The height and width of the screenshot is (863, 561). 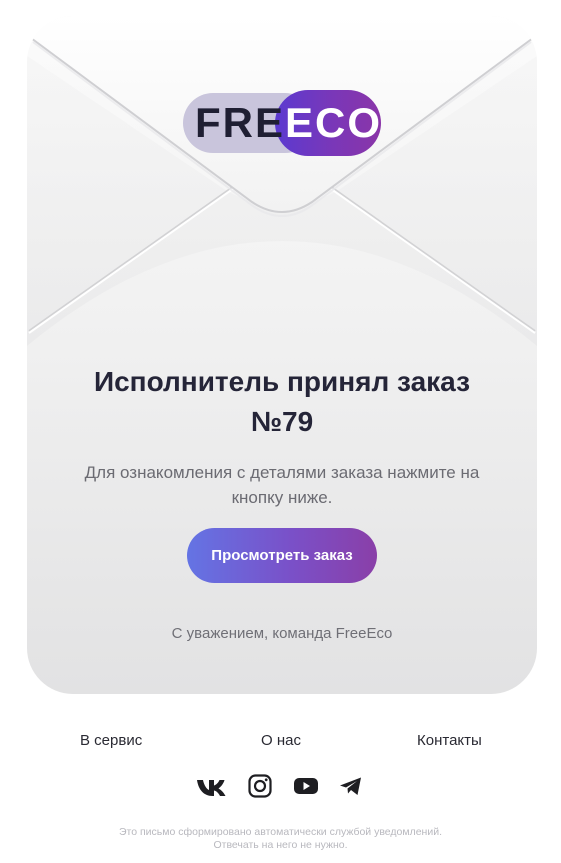 What do you see at coordinates (282, 497) in the screenshot?
I see `description-line-2: кнопку ниже.` at bounding box center [282, 497].